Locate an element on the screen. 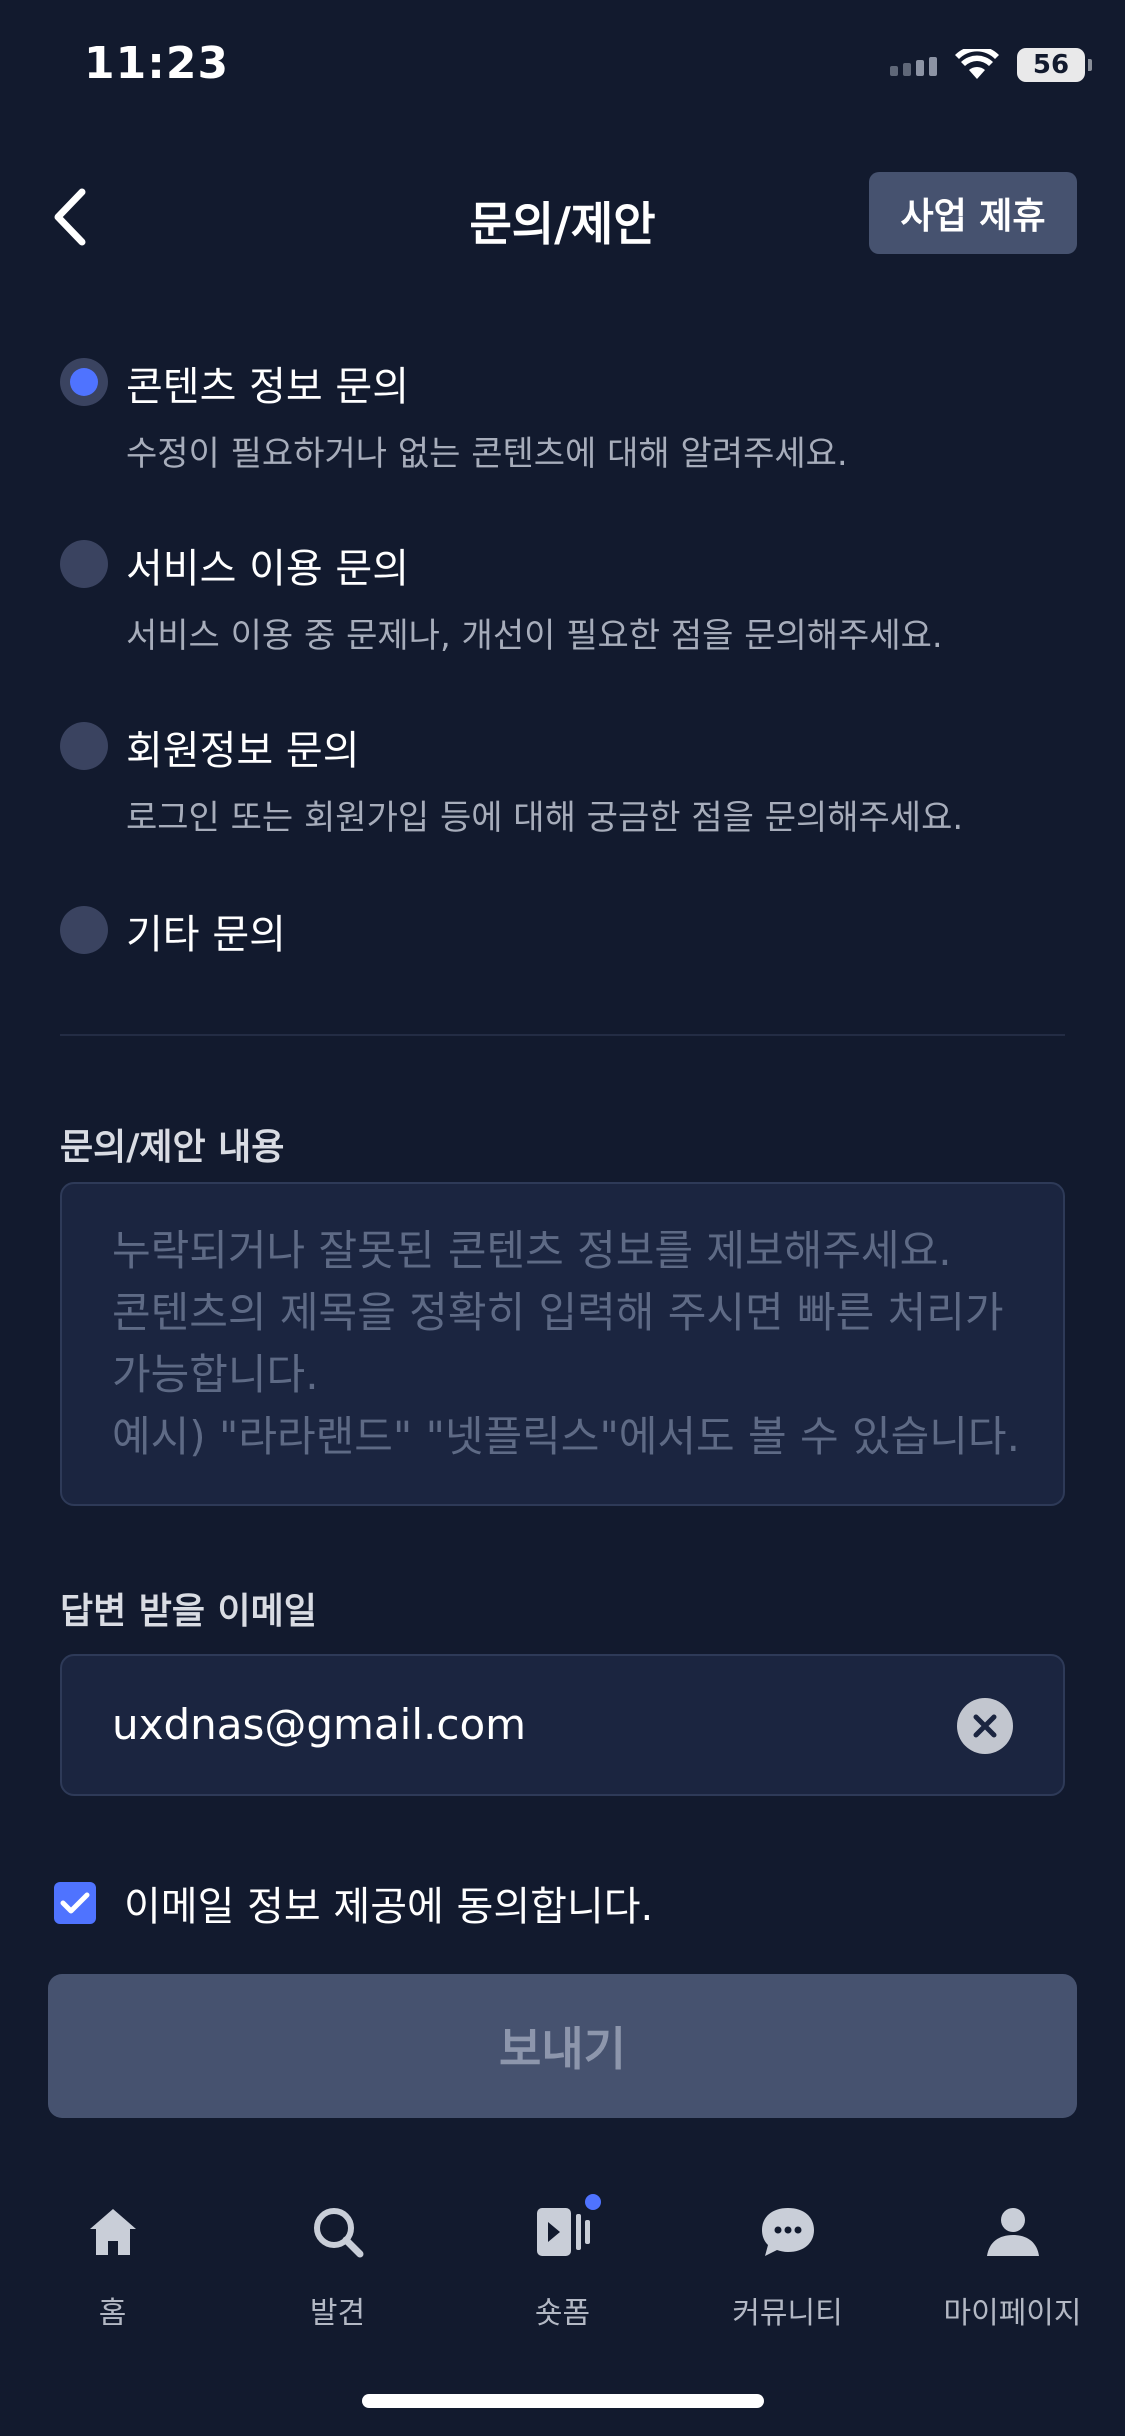 The width and height of the screenshot is (1125, 2436). header: 문의/제안 사업 제휴 is located at coordinates (562, 215).